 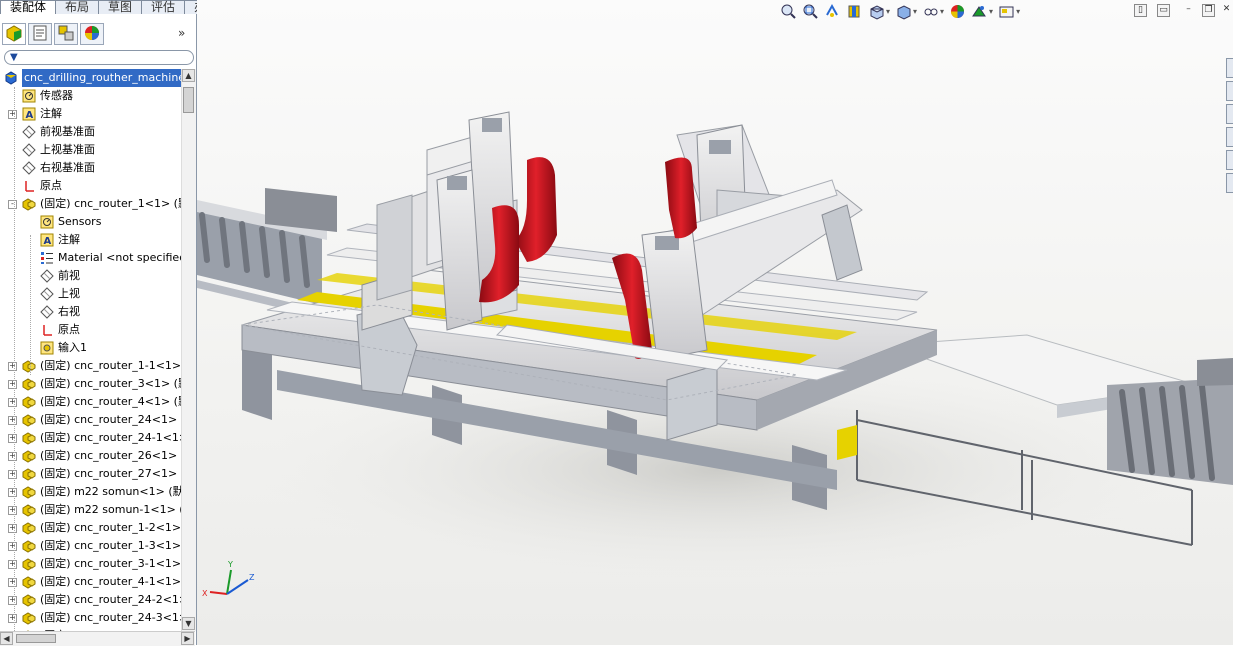 I want to click on tree-item: 传感器, so click(x=90, y=96).